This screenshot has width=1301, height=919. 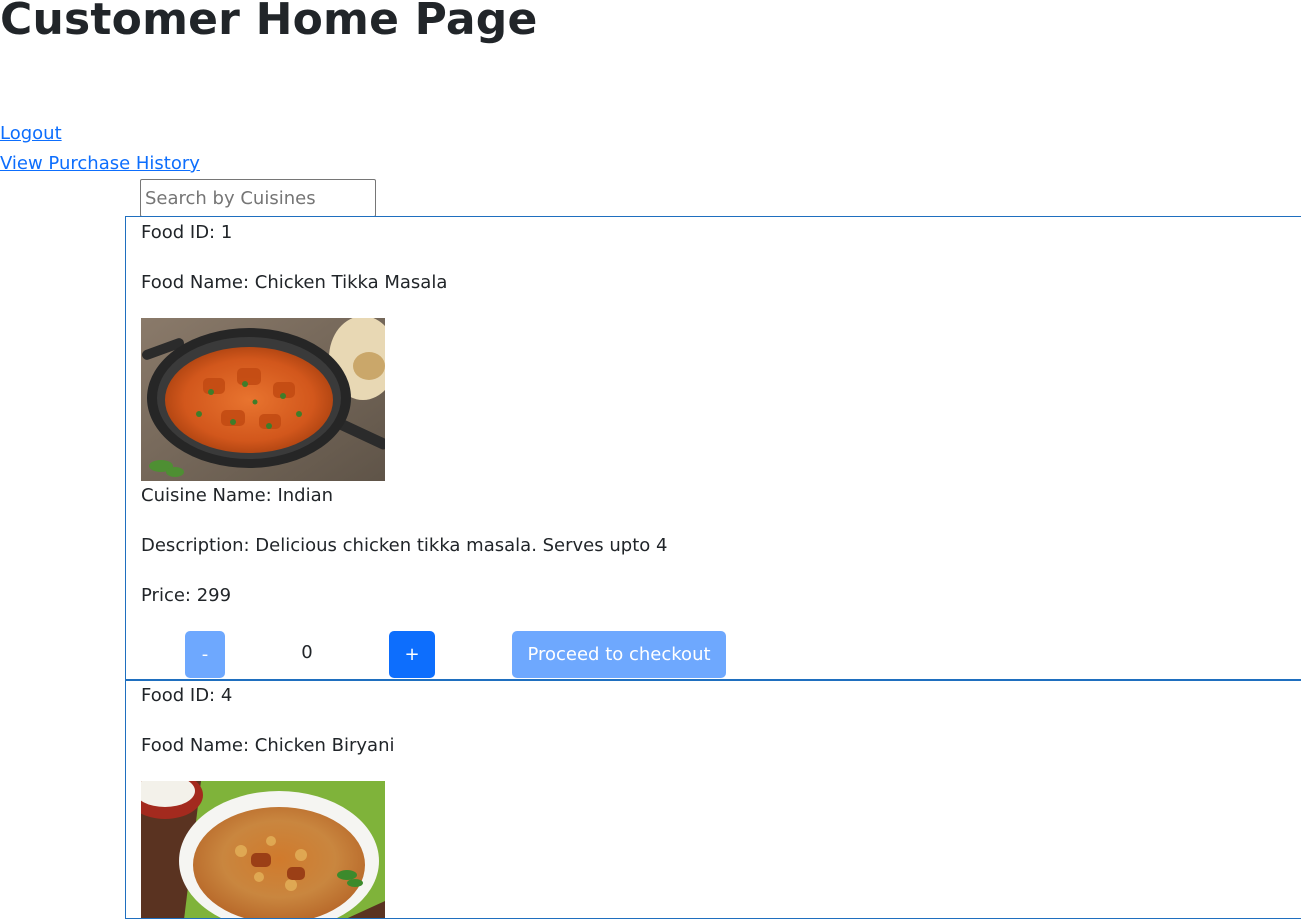 I want to click on food-name: Food Name: Chicken Biryani, so click(x=268, y=745).